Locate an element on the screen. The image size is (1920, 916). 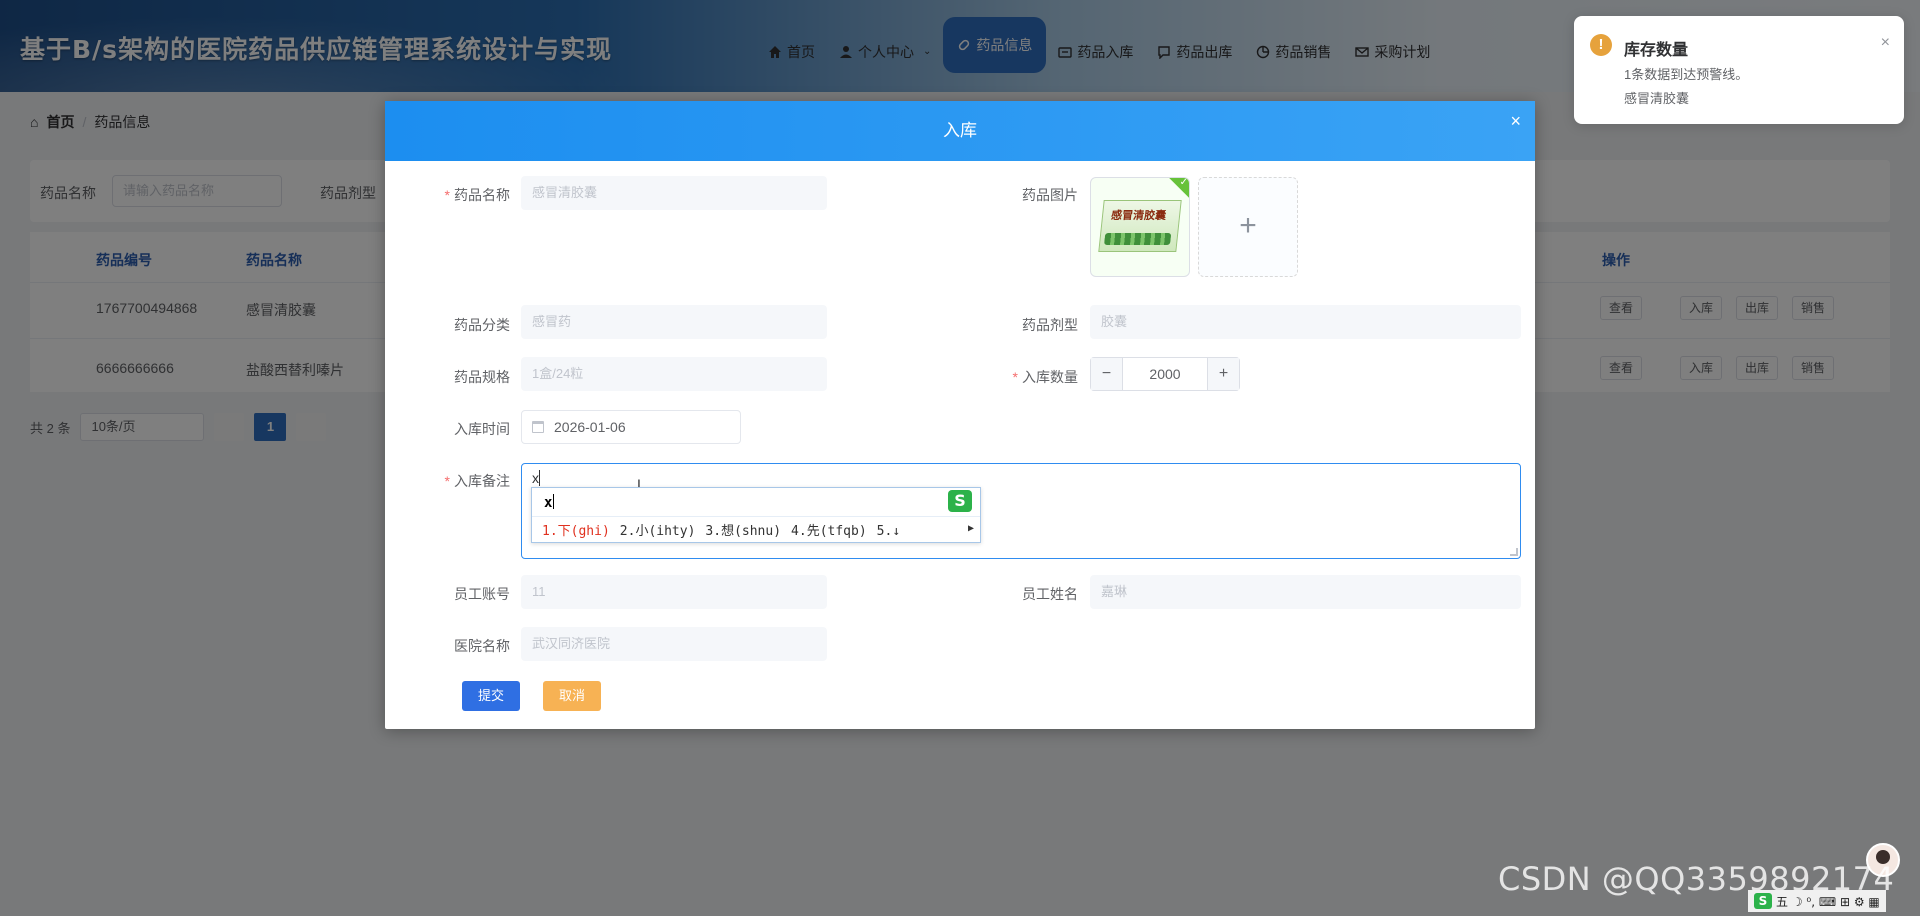
text-caret is located at coordinates (539, 478).